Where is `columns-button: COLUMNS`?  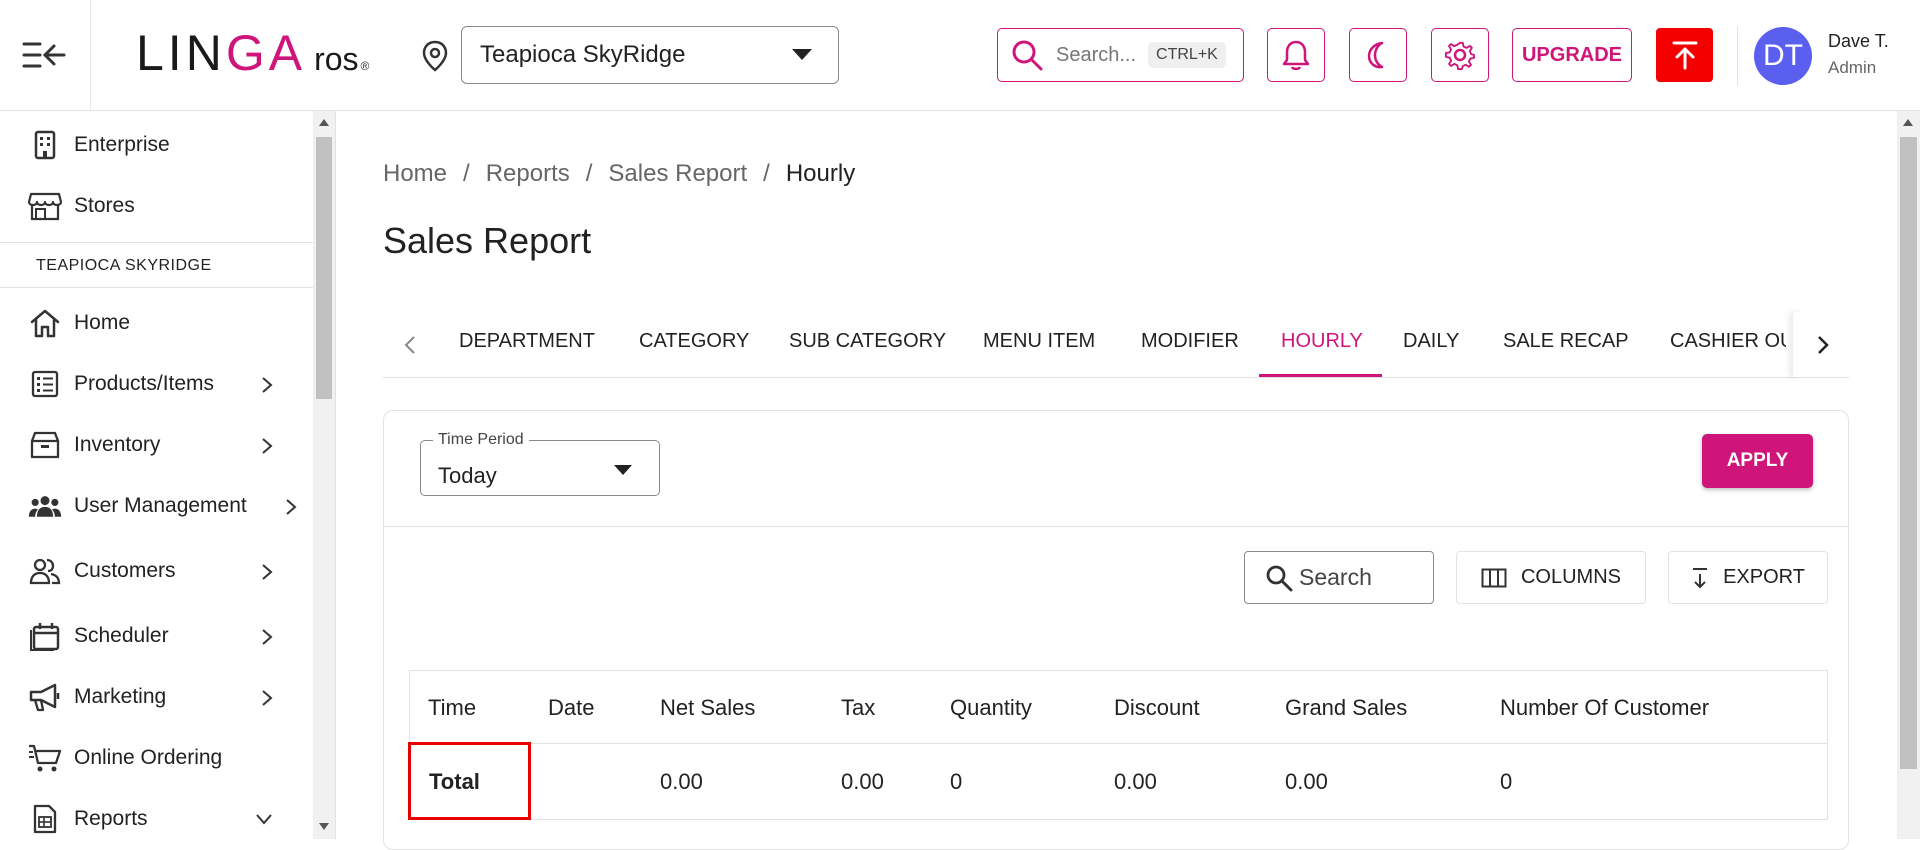 columns-button: COLUMNS is located at coordinates (1551, 577).